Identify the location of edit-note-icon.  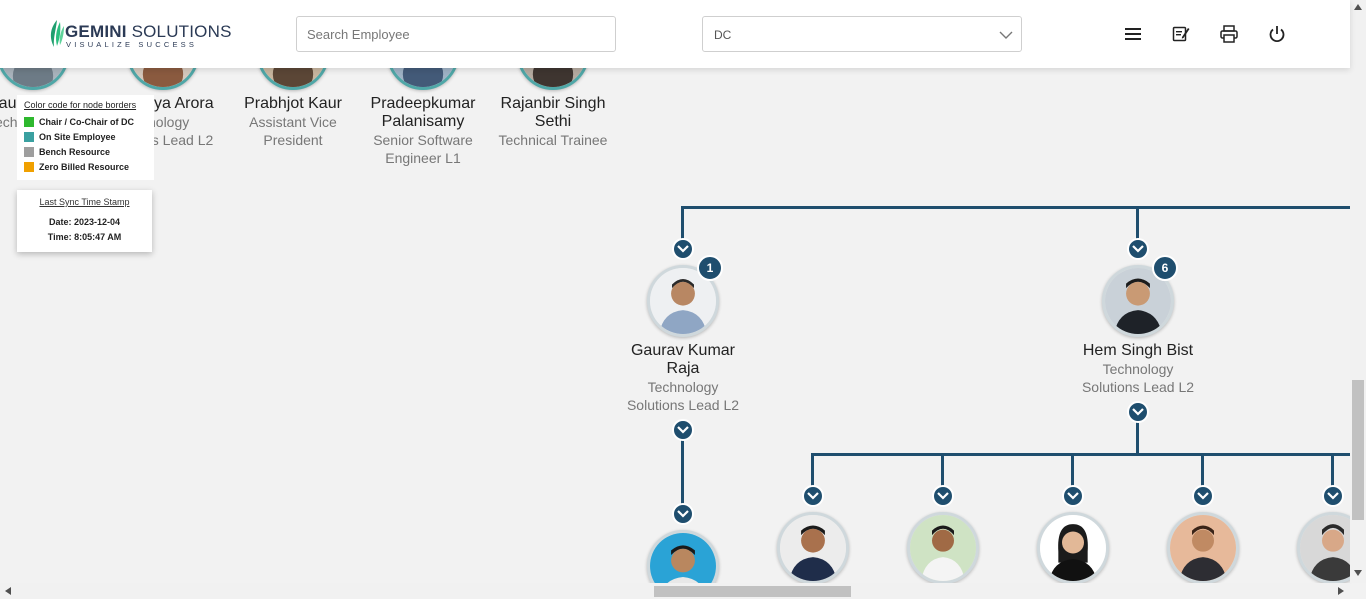
(1181, 34).